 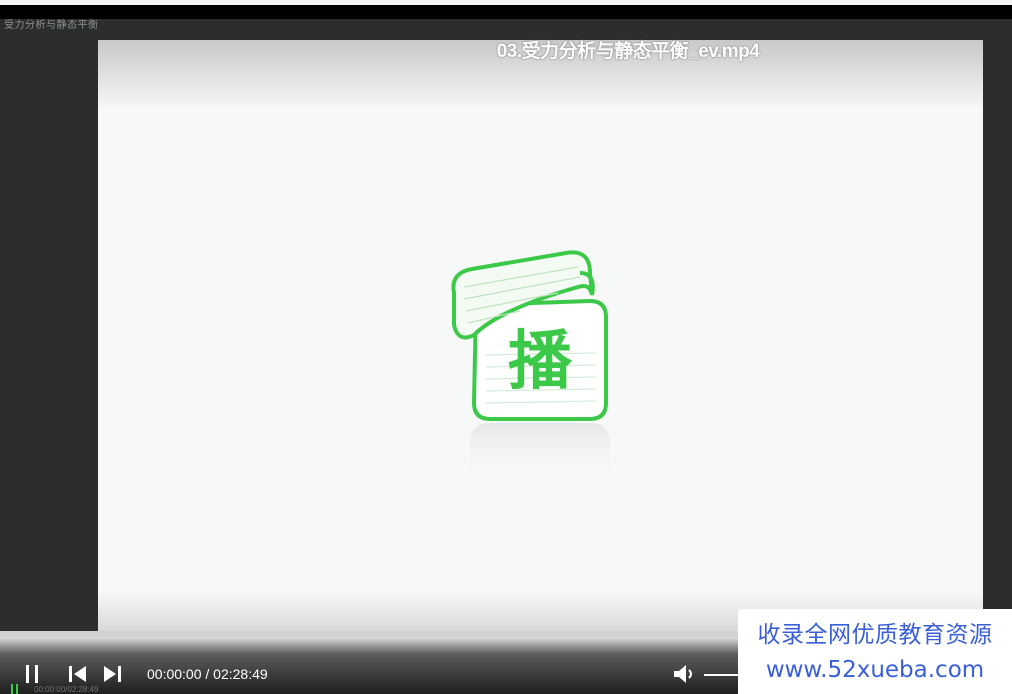 I want to click on pause-button, so click(x=32, y=674).